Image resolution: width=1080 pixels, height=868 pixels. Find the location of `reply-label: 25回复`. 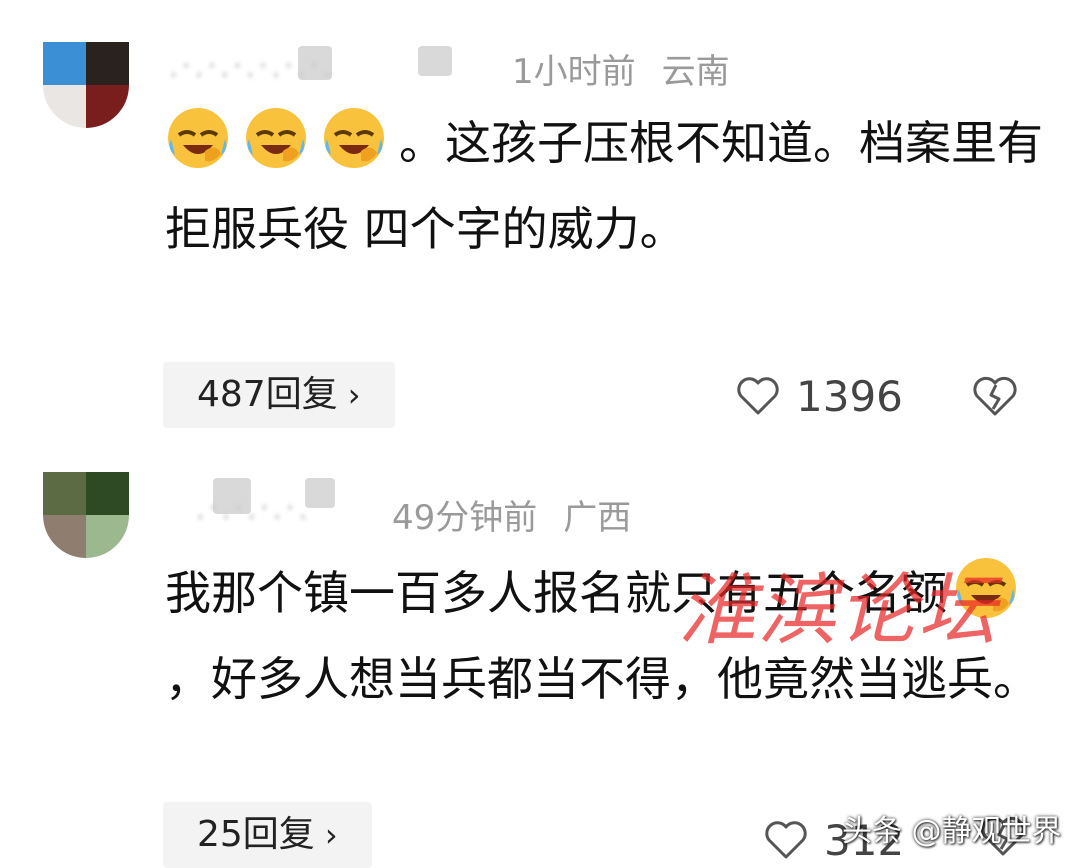

reply-label: 25回复 is located at coordinates (256, 834).